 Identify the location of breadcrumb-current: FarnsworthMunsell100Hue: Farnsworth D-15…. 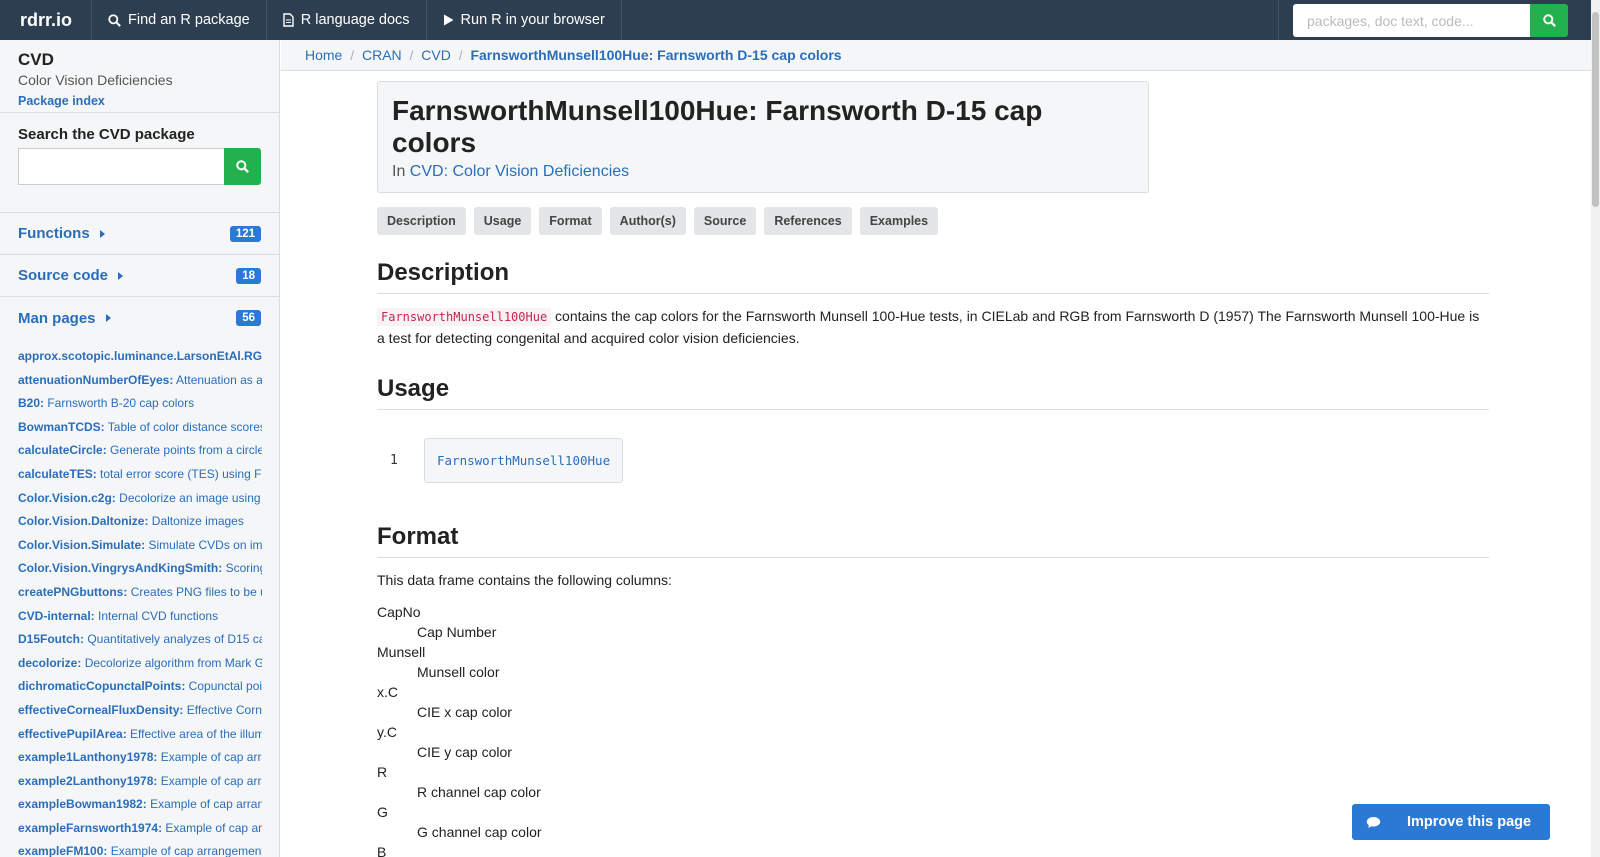
(655, 55).